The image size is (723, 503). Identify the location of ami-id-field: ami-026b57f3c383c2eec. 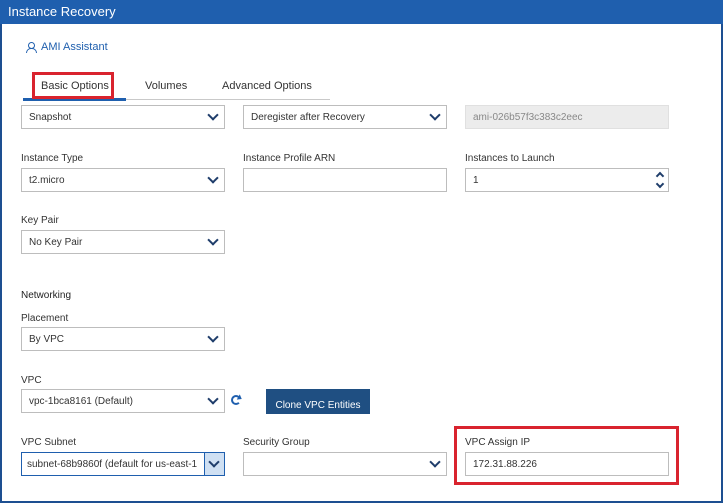
(567, 117).